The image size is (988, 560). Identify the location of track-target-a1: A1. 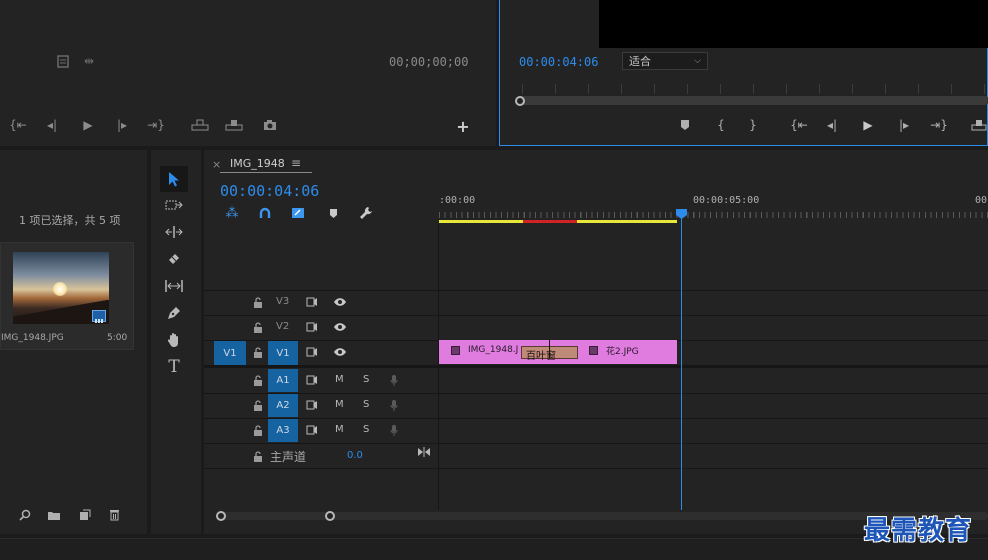
(283, 380).